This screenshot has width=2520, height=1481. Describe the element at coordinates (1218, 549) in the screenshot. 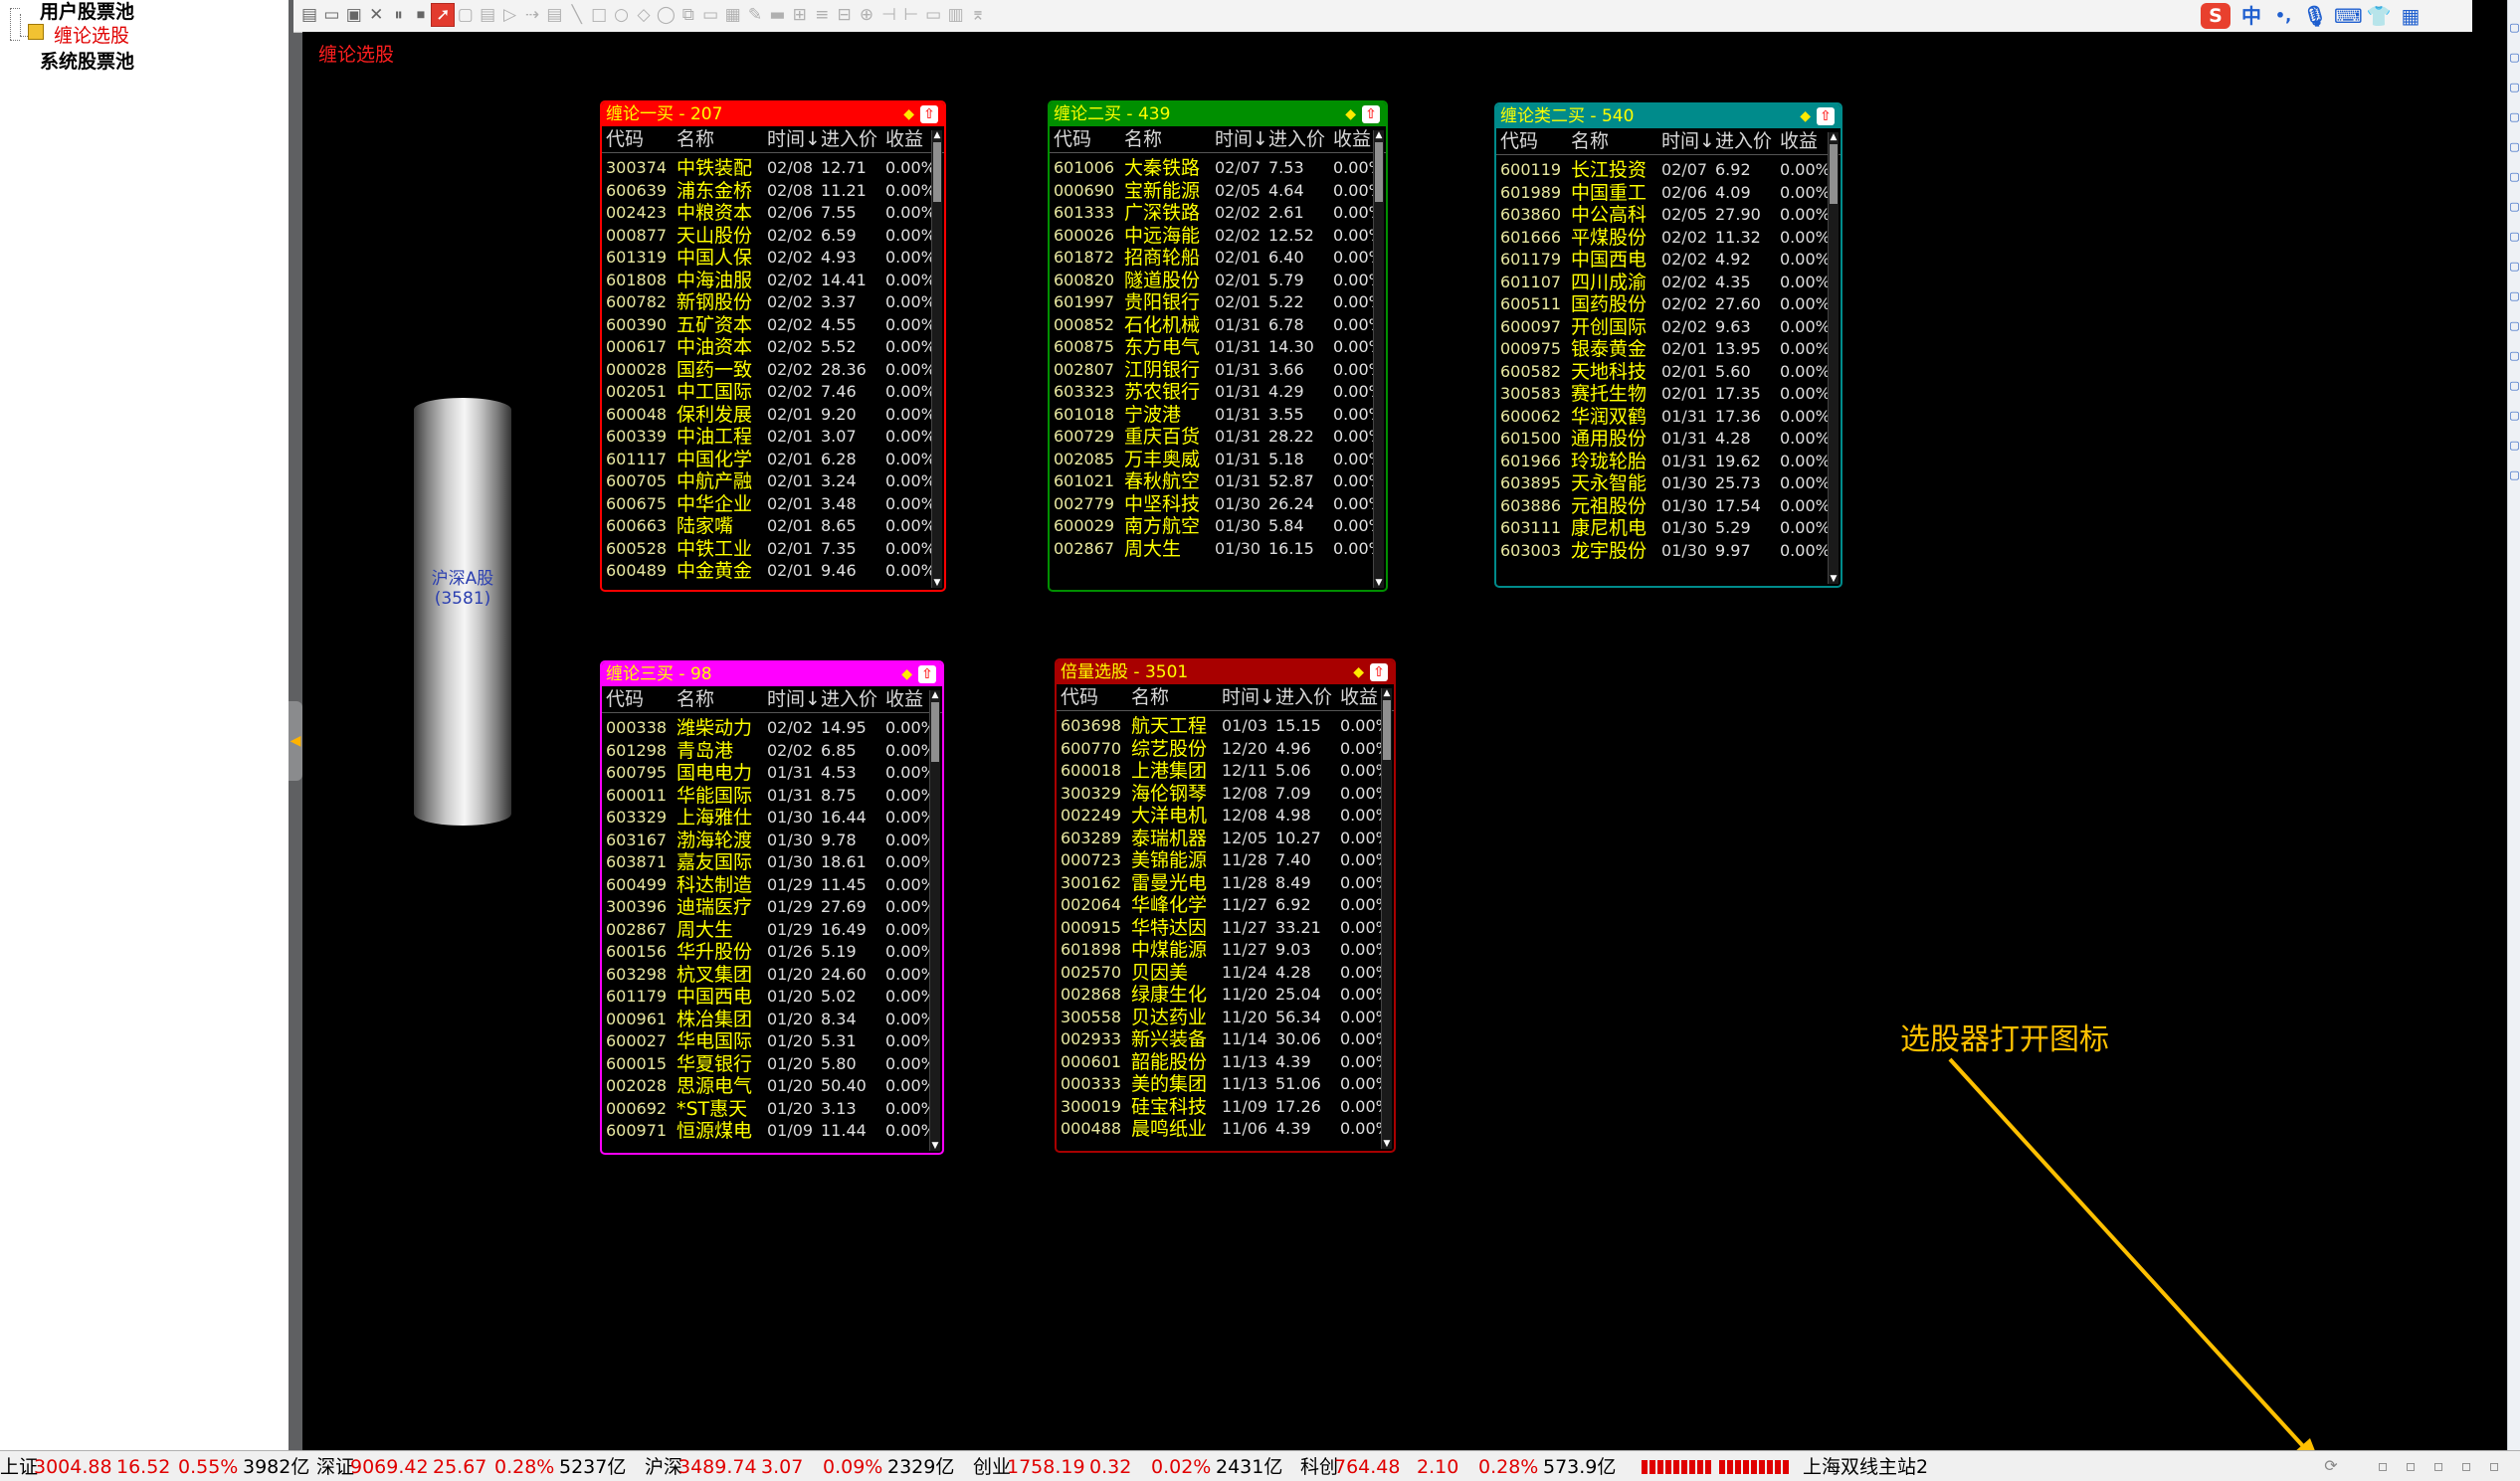

I see `table-row: 002867 周大生 01/30 16.15 0.00%` at that location.